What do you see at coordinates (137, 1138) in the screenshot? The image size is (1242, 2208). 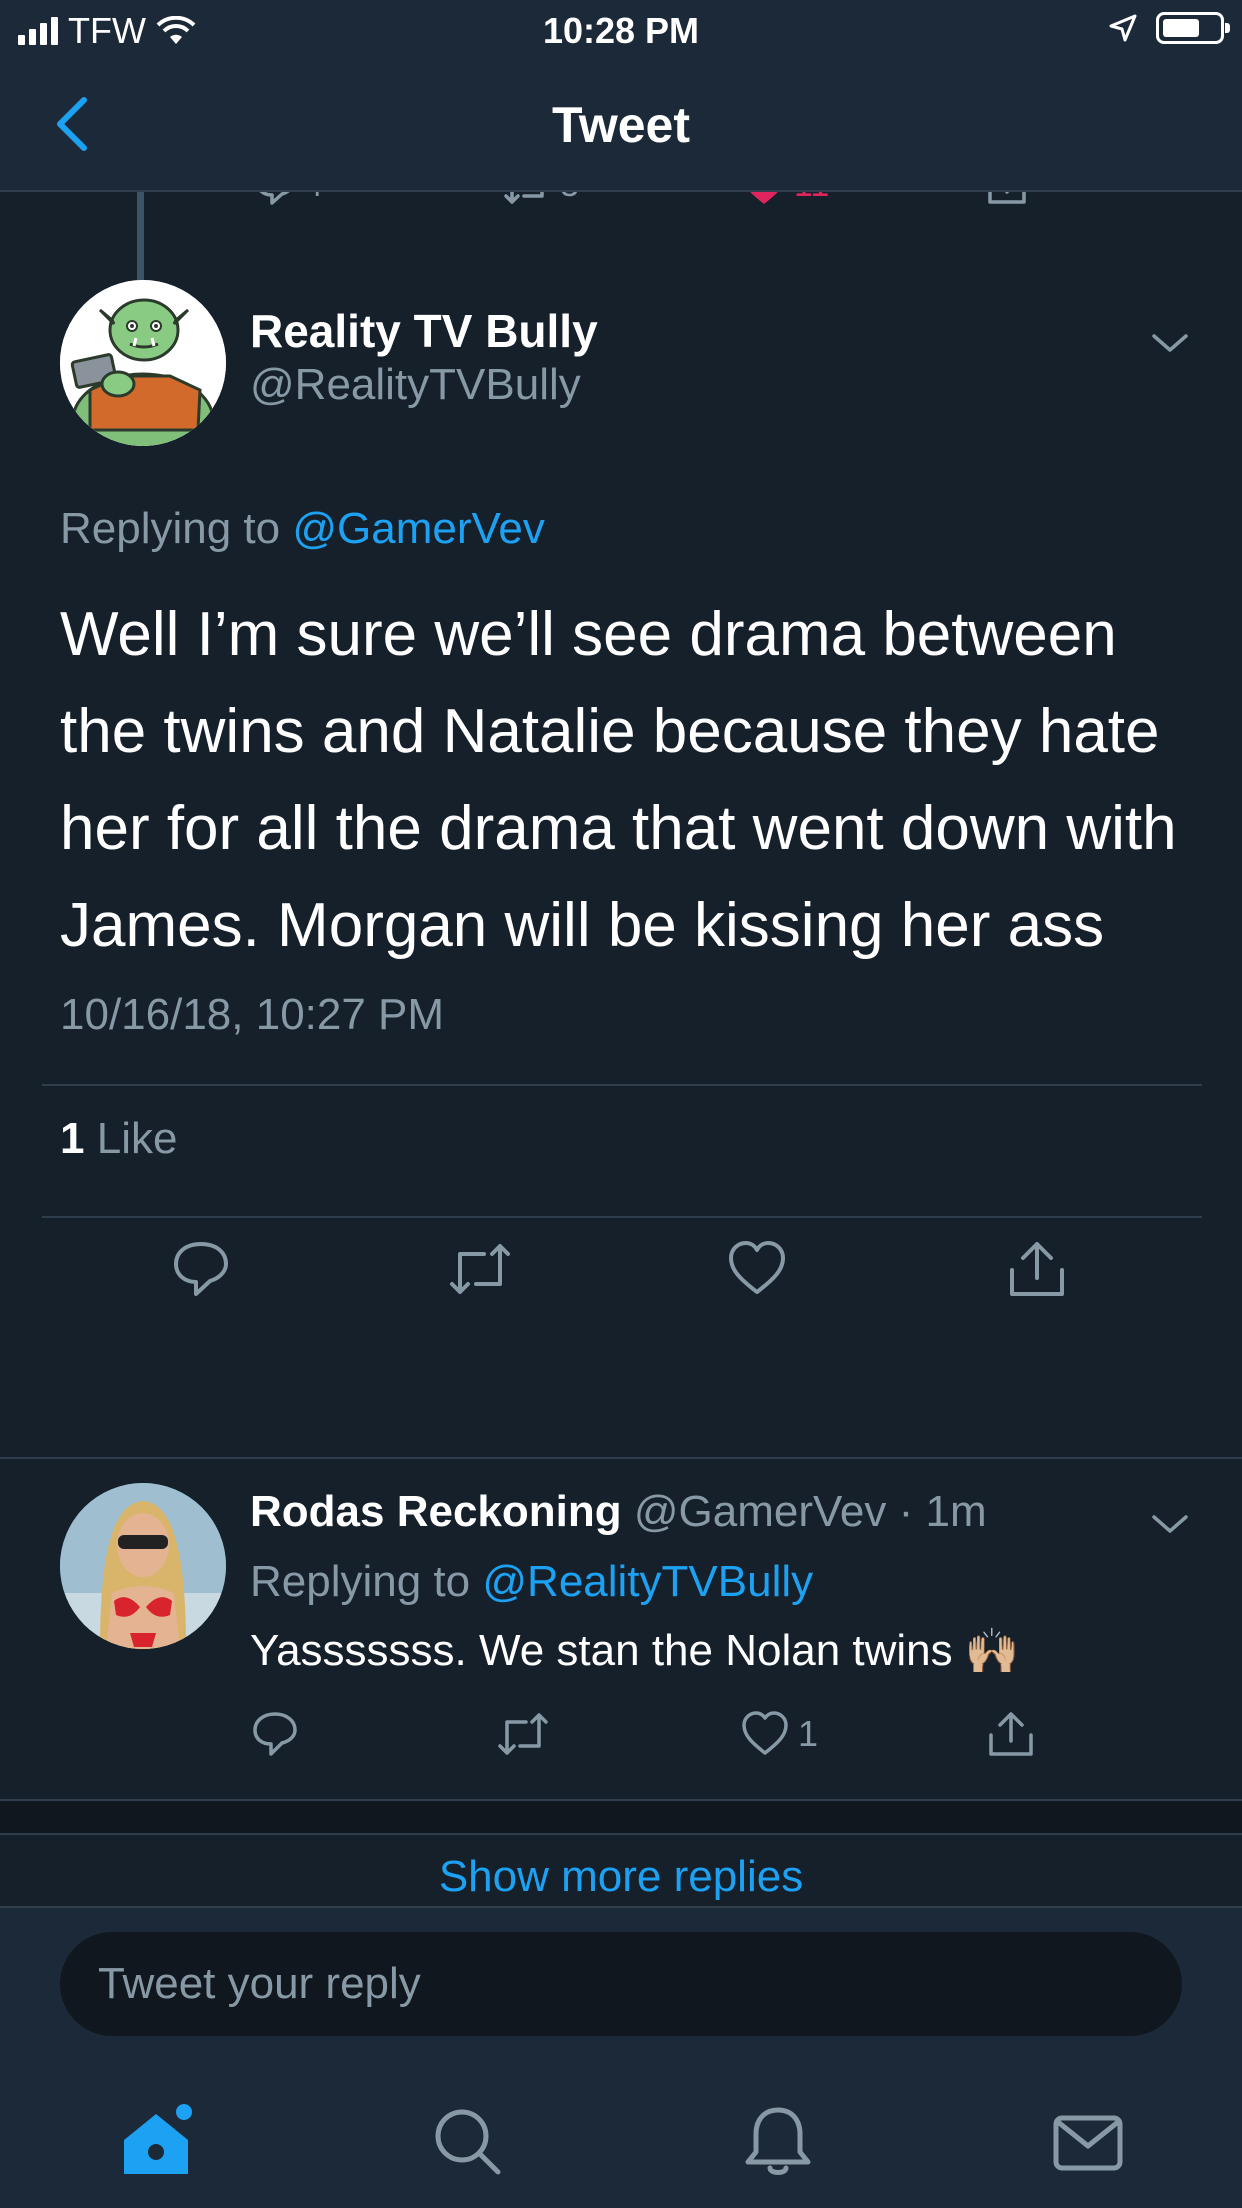 I see `like-label: Like` at bounding box center [137, 1138].